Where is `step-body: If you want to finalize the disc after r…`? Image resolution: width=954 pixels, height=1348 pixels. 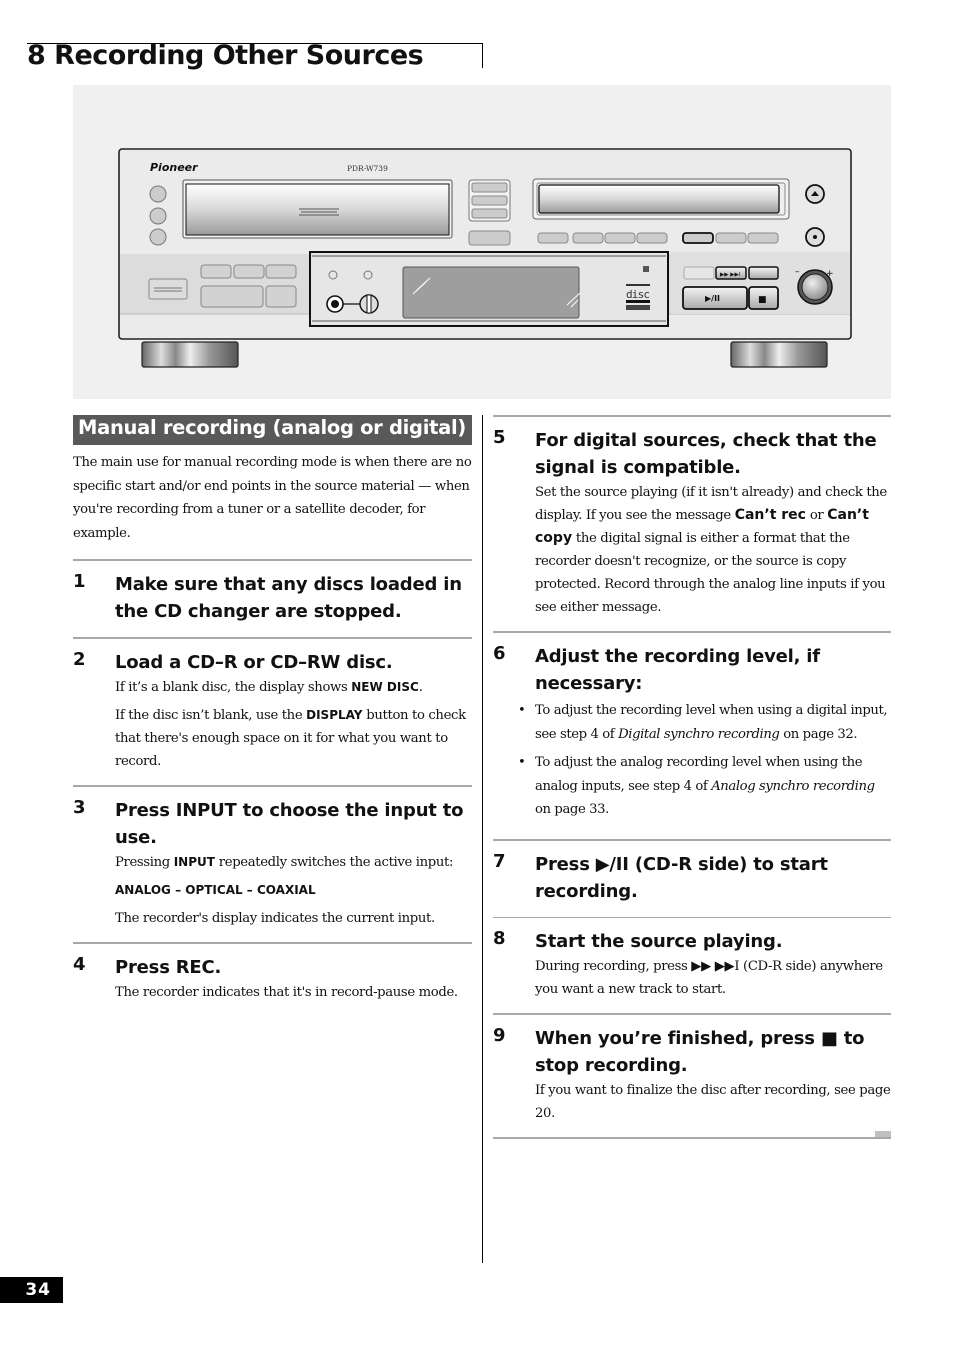 step-body: If you want to finalize the disc after r… is located at coordinates (713, 1101).